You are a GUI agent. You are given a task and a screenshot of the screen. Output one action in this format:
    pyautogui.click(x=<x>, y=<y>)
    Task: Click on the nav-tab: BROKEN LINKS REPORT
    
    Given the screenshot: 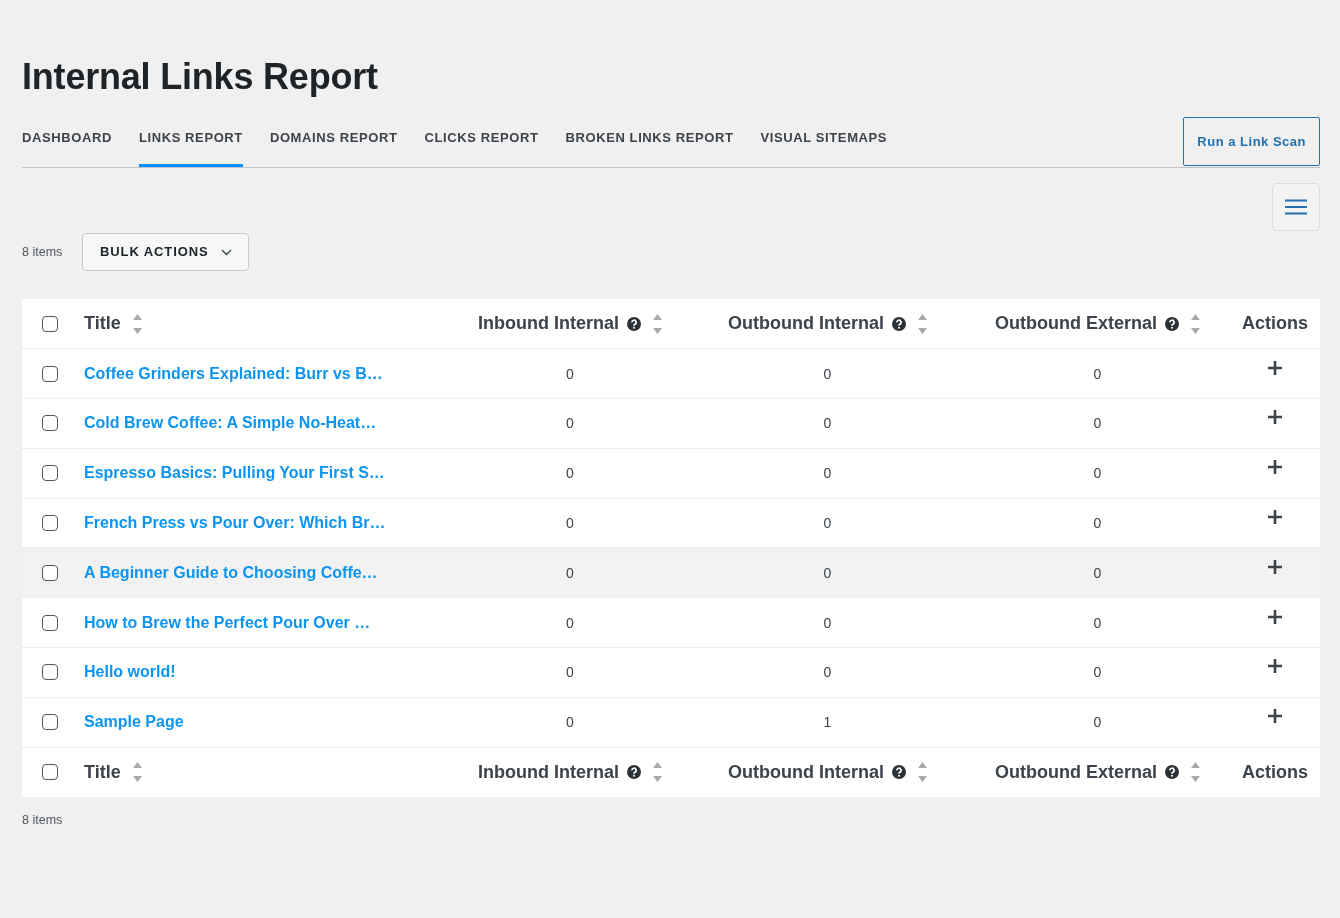 What is the action you would take?
    pyautogui.click(x=649, y=148)
    